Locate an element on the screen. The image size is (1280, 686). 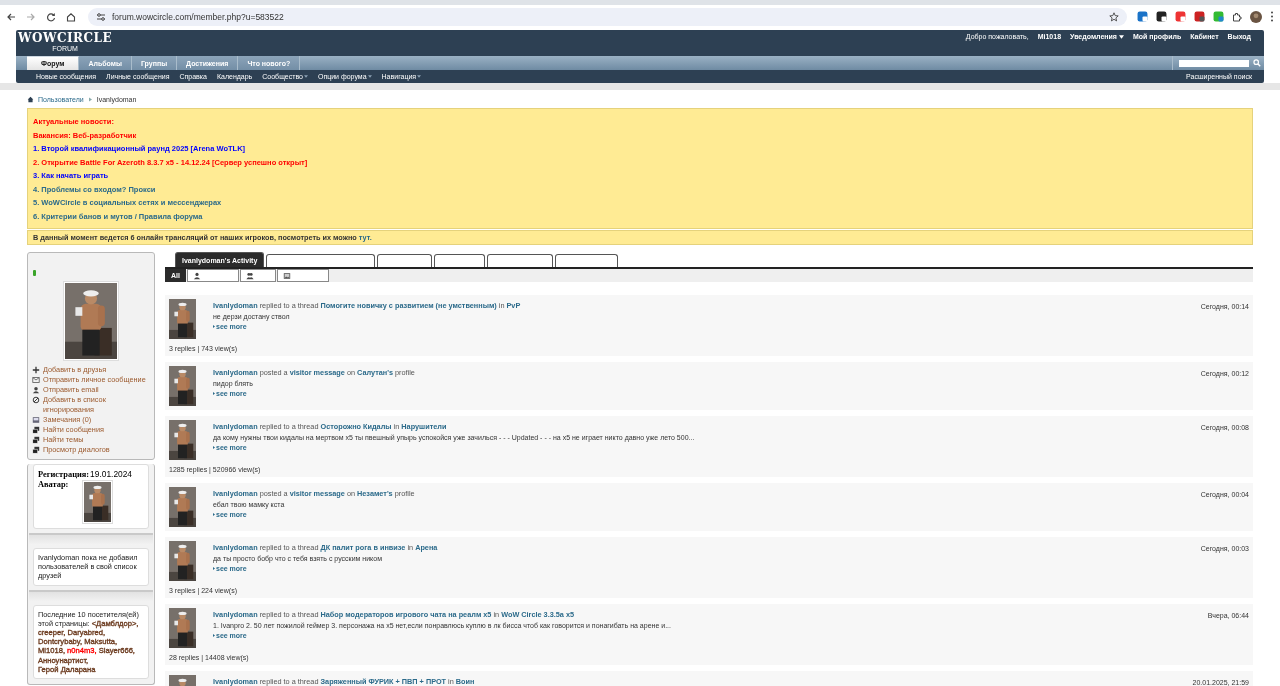
avatar-label: Аватар: is located at coordinates (53, 484).